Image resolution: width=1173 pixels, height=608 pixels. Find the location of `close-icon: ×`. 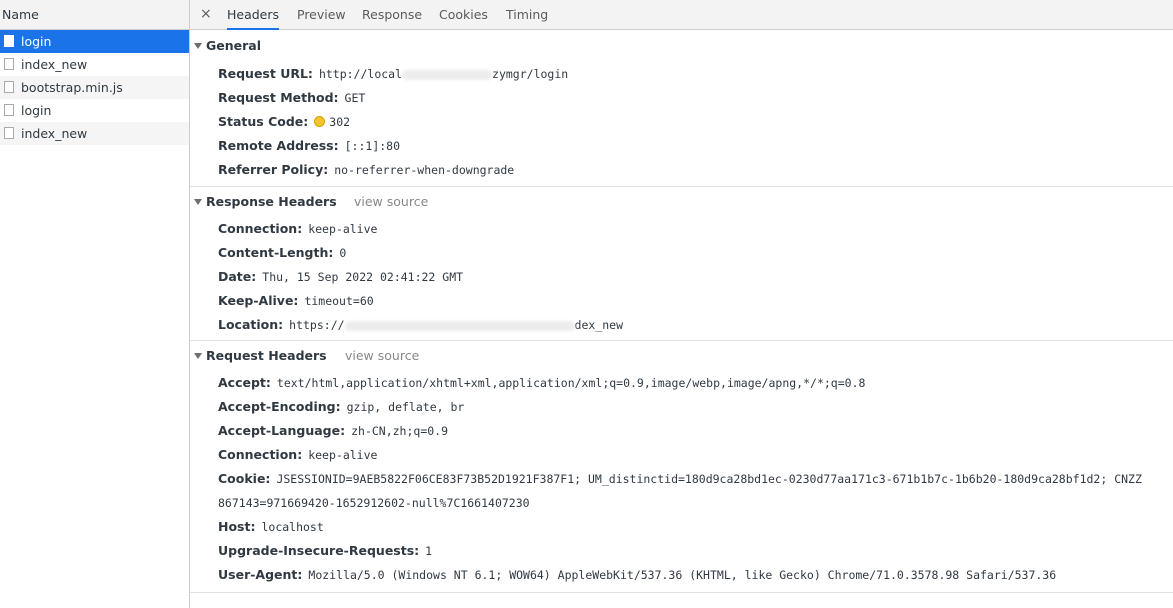

close-icon: × is located at coordinates (206, 14).